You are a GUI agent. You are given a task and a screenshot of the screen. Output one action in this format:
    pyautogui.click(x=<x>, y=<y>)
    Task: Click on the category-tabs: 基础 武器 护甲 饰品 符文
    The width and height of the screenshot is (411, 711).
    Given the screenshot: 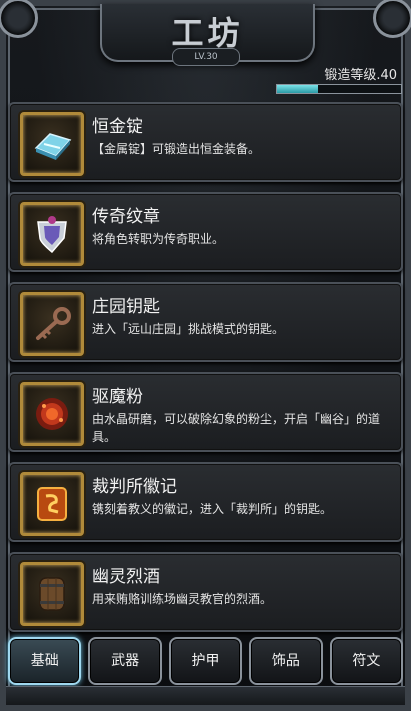 What is the action you would take?
    pyautogui.click(x=206, y=662)
    